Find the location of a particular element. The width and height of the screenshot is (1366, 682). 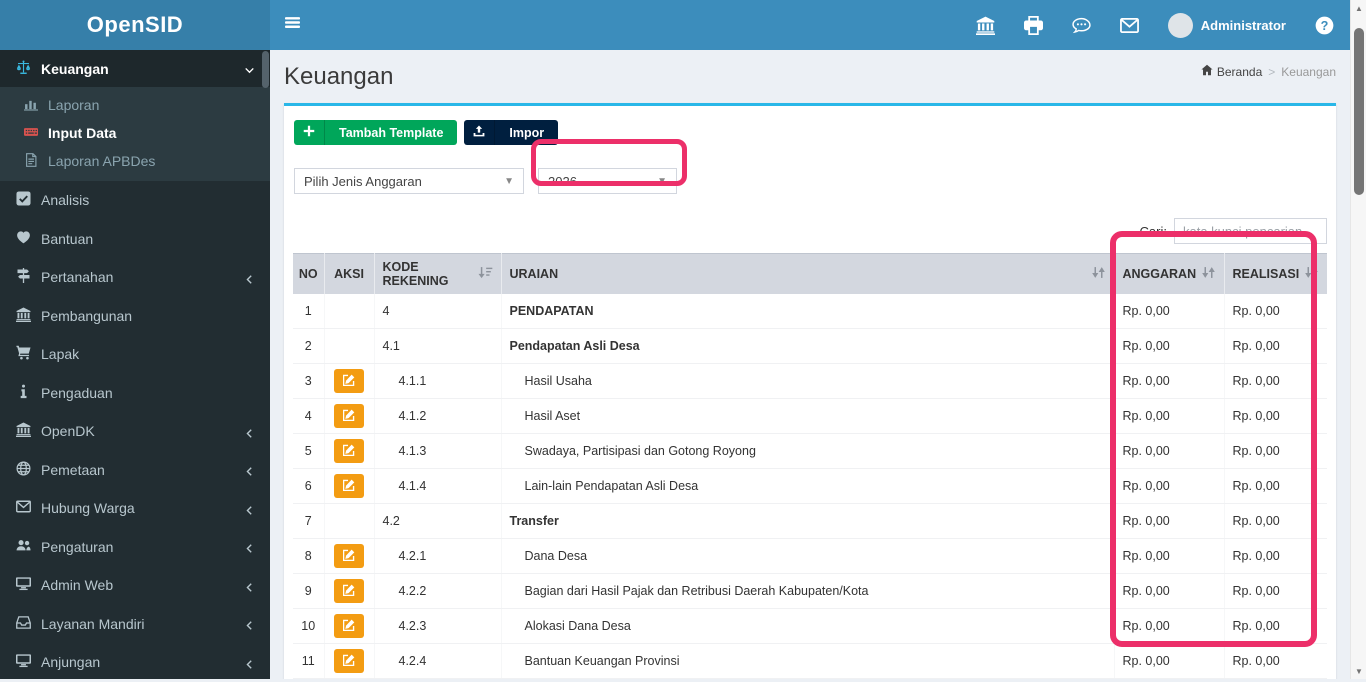

heart-icon is located at coordinates (23, 238).